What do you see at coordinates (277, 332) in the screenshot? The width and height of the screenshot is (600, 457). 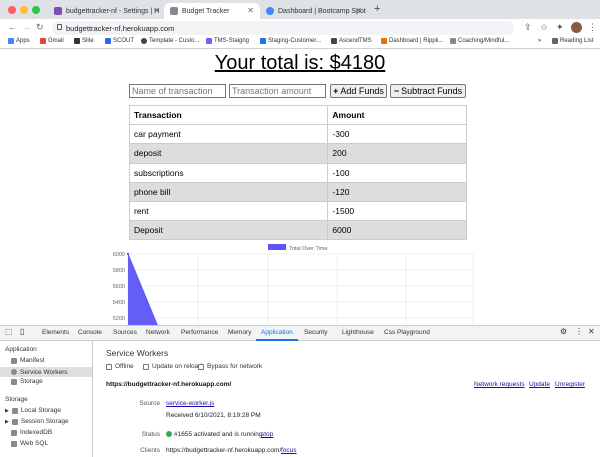 I see `devtools-tab-application: Application` at bounding box center [277, 332].